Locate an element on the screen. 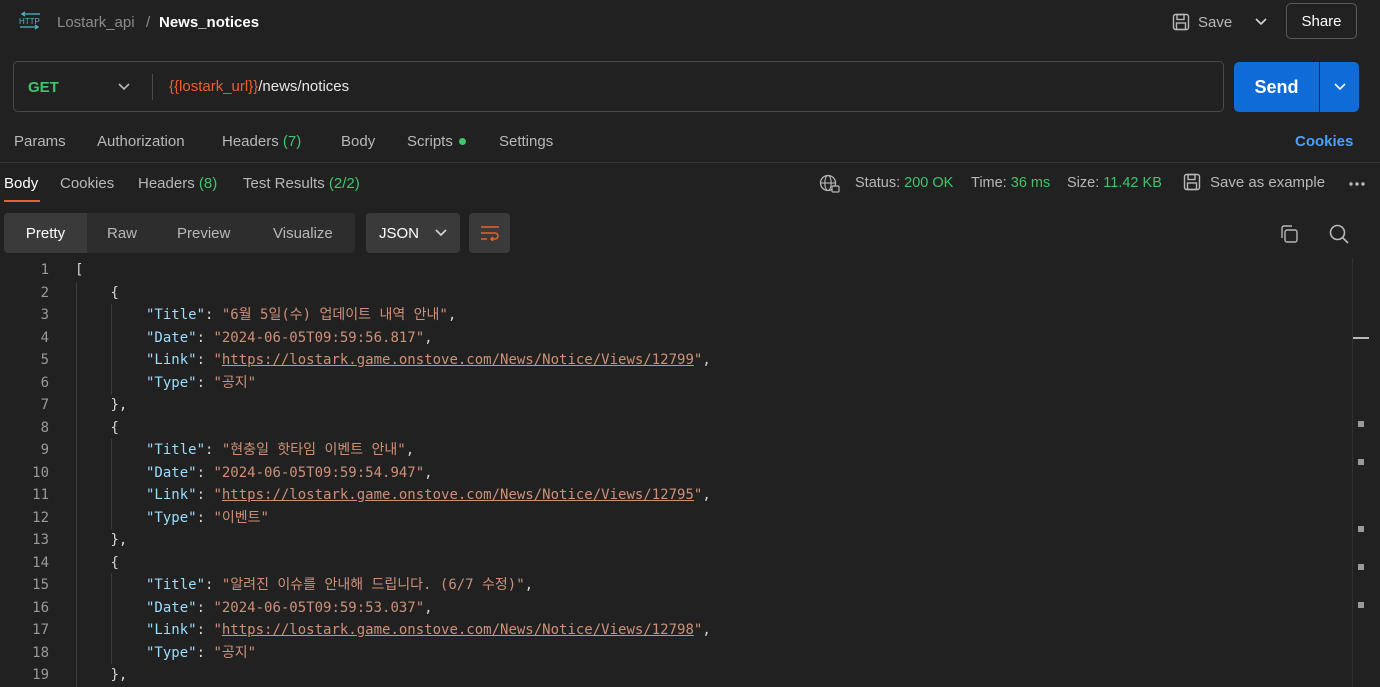 This screenshot has height=687, width=1380. tab-settings: Settings is located at coordinates (526, 141).